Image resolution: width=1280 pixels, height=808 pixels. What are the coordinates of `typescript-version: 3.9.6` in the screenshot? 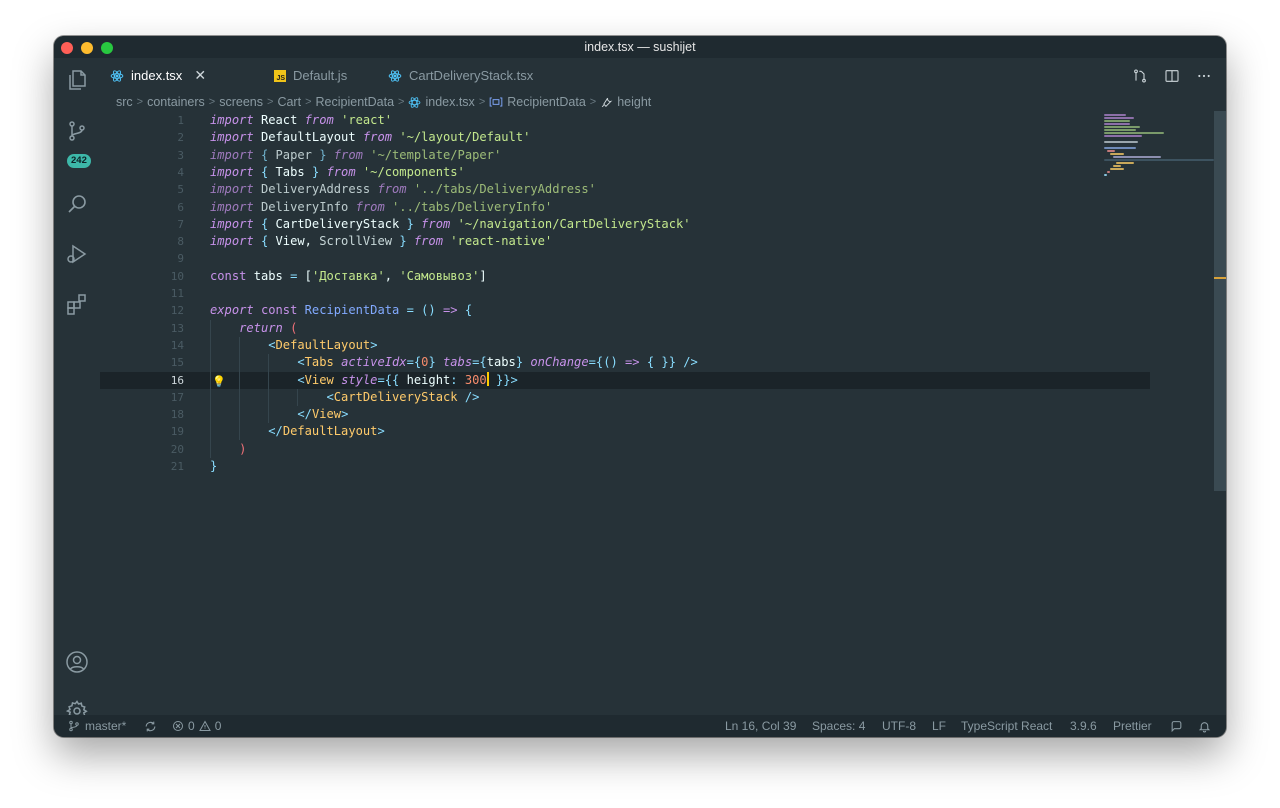 It's located at (1083, 726).